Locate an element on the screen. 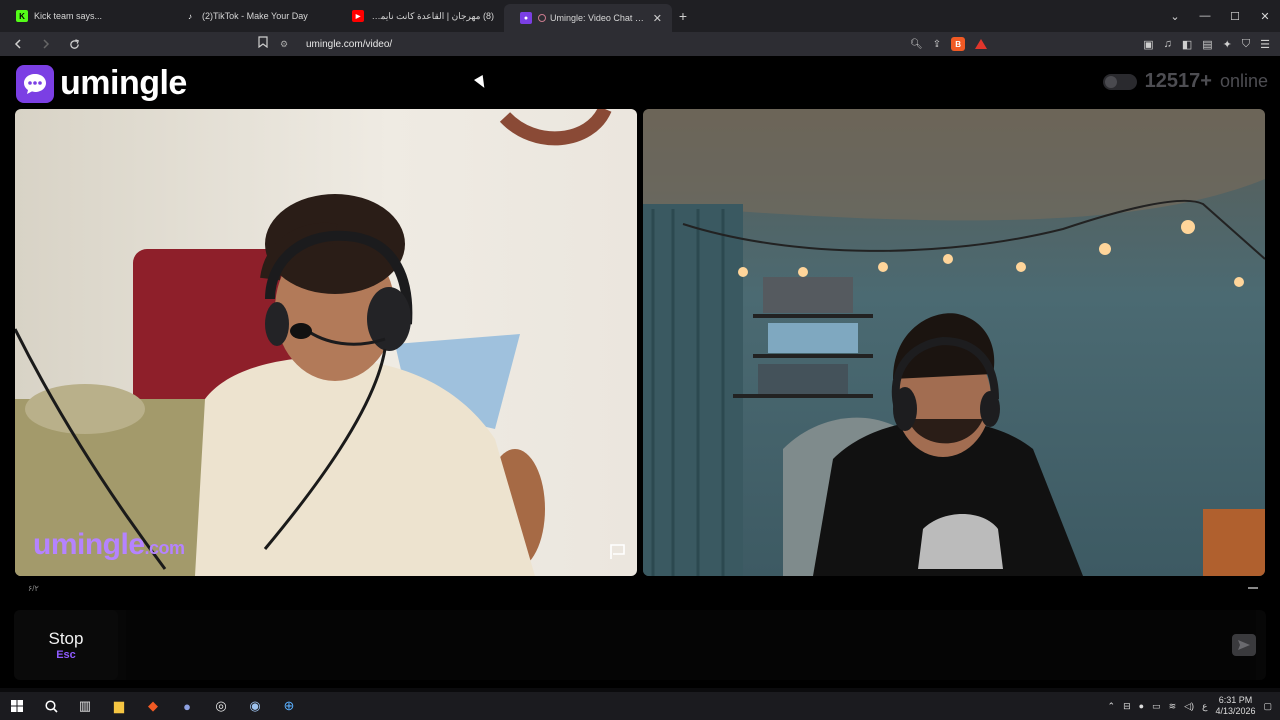 The width and height of the screenshot is (1280, 720). kick-icon: K is located at coordinates (22, 16).